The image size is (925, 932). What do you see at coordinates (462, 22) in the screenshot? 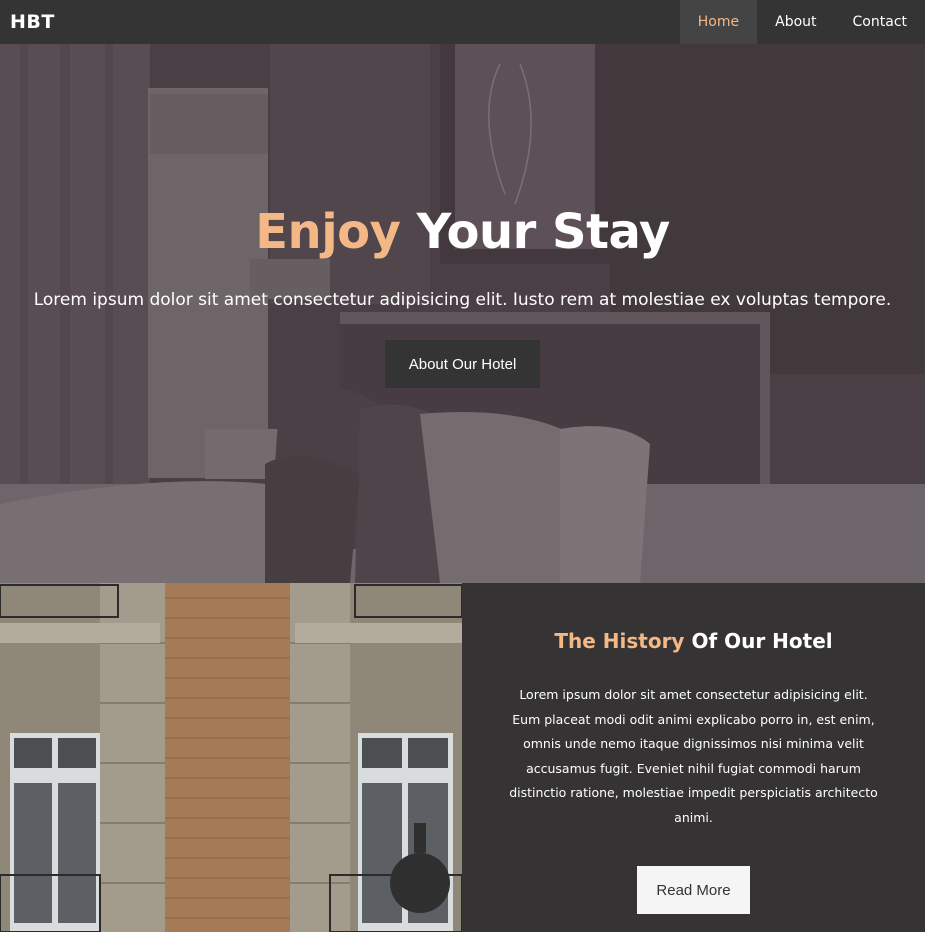
I see `navbar: HBT Home About Contact` at bounding box center [462, 22].